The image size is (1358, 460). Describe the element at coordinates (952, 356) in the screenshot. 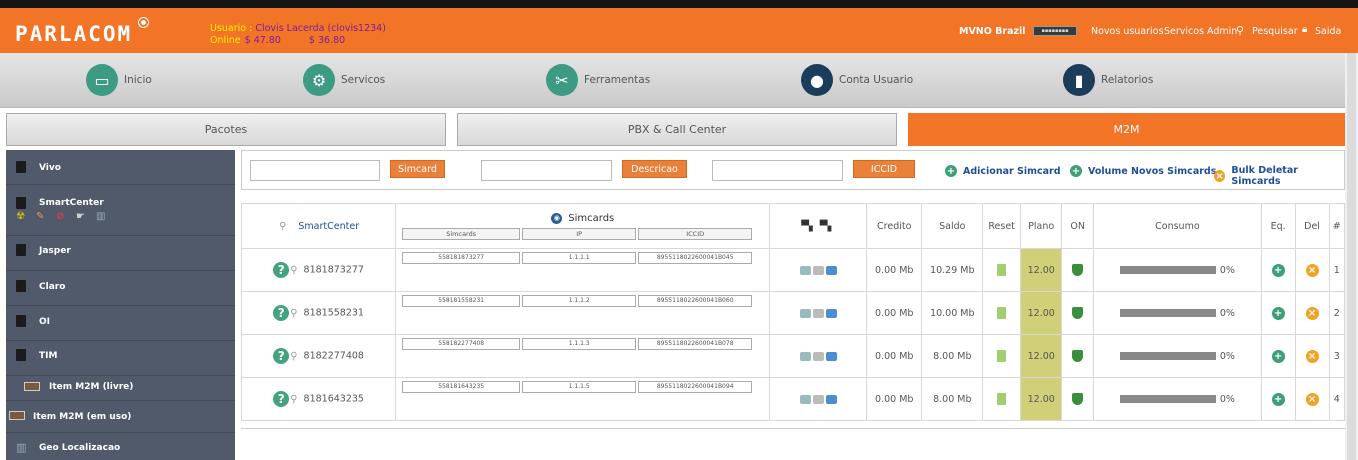

I see `saldo-cell: 8.00 Mb` at that location.